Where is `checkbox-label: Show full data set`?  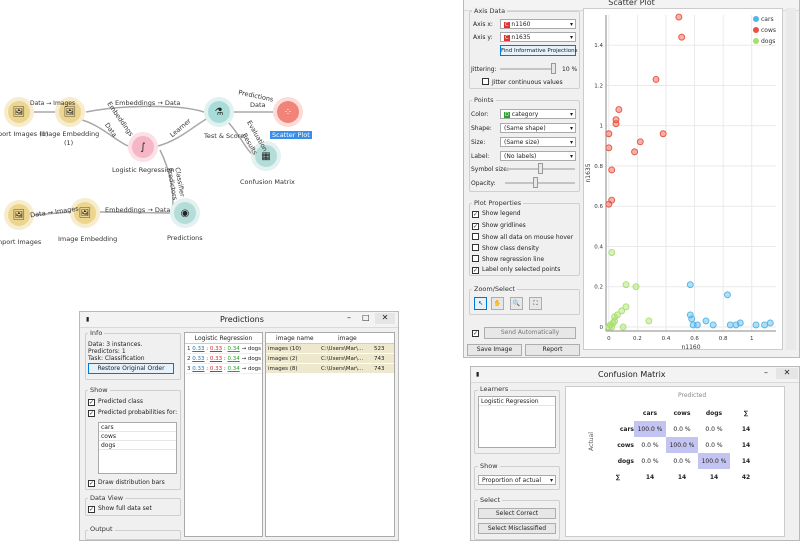
checkbox-label: Show full data set is located at coordinates (125, 508).